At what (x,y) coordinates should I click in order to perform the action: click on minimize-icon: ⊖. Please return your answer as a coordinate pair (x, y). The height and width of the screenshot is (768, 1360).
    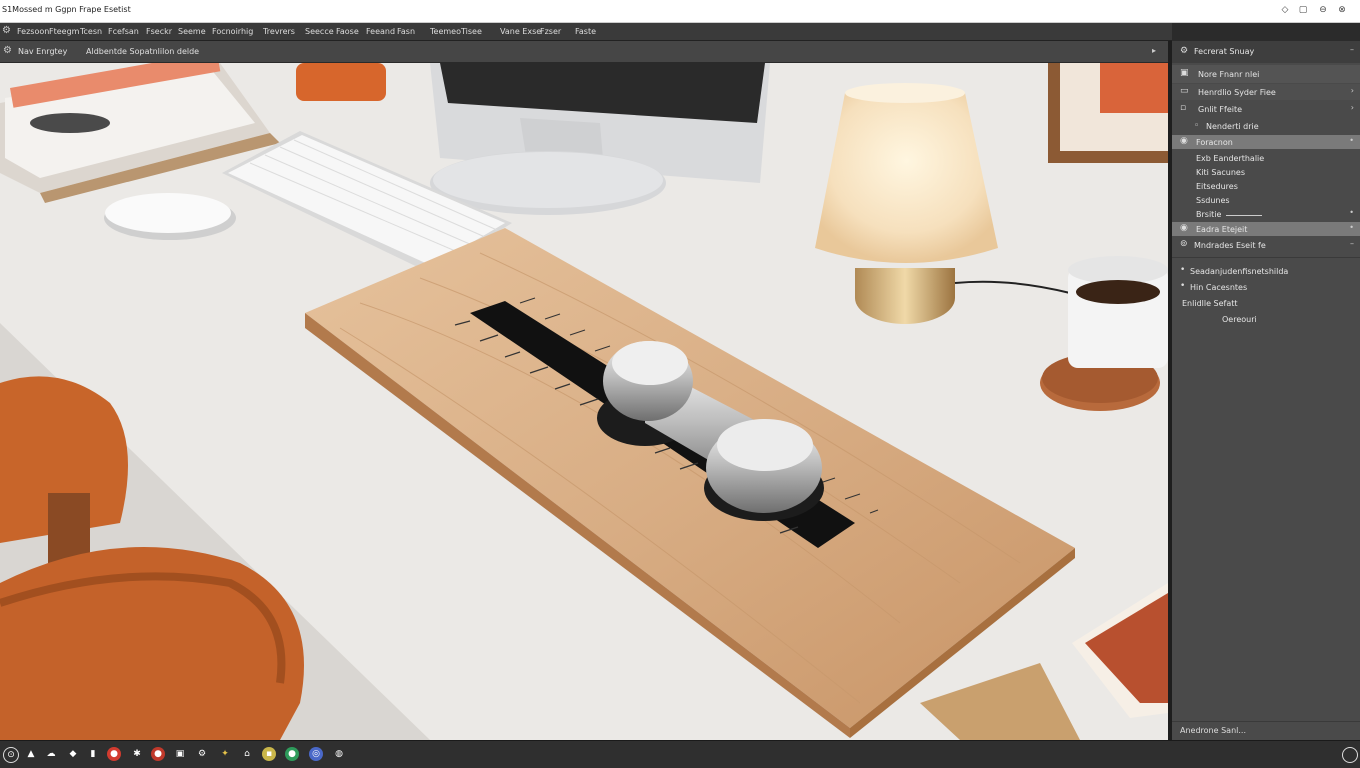
    Looking at the image, I should click on (1323, 10).